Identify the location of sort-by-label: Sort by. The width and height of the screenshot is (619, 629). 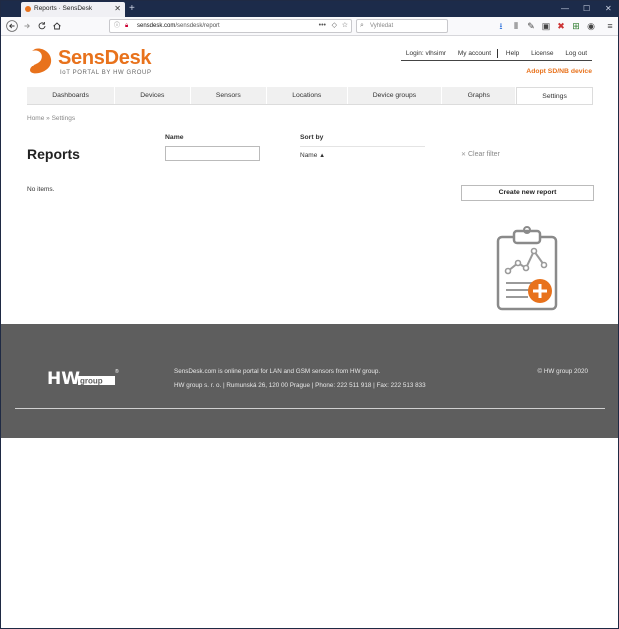
(312, 137).